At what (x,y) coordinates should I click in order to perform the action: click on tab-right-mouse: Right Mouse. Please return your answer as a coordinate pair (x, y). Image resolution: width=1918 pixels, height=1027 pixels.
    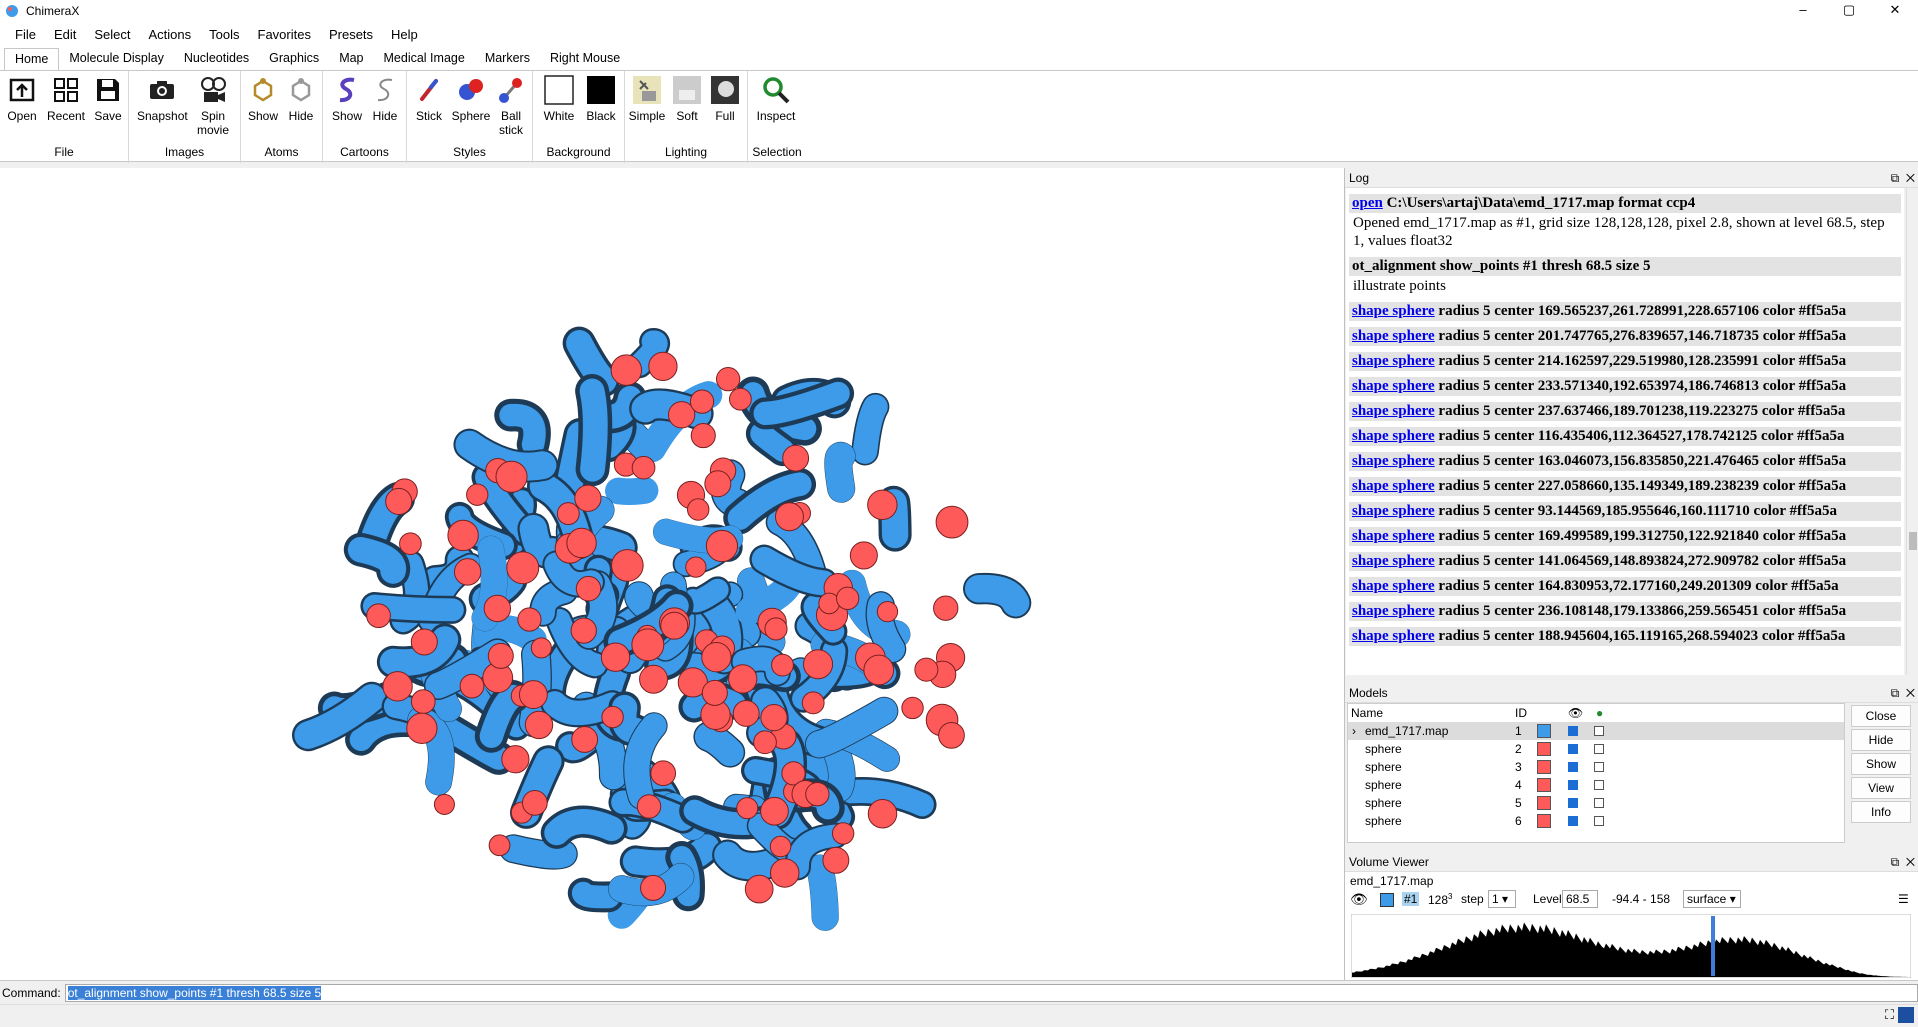
    Looking at the image, I should click on (585, 59).